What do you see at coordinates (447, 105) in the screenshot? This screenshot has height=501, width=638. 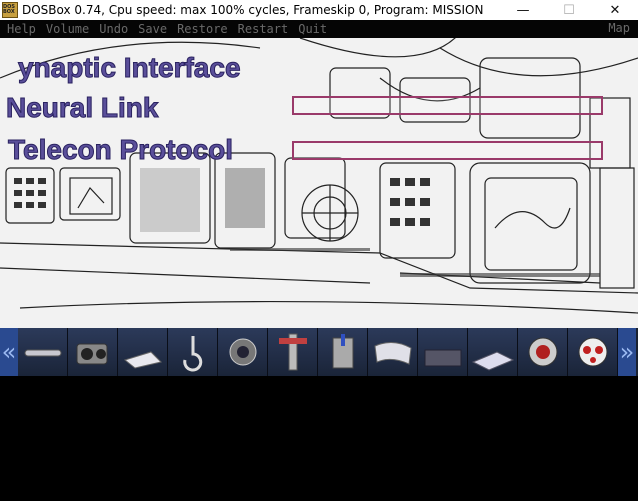 I see `neural-link-progress-bar` at bounding box center [447, 105].